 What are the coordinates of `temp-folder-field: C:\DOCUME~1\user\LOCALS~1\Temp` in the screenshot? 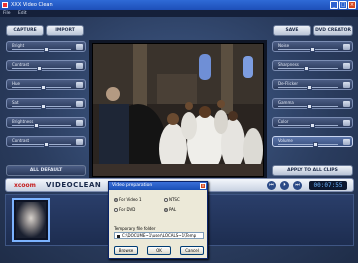 It's located at (159, 235).